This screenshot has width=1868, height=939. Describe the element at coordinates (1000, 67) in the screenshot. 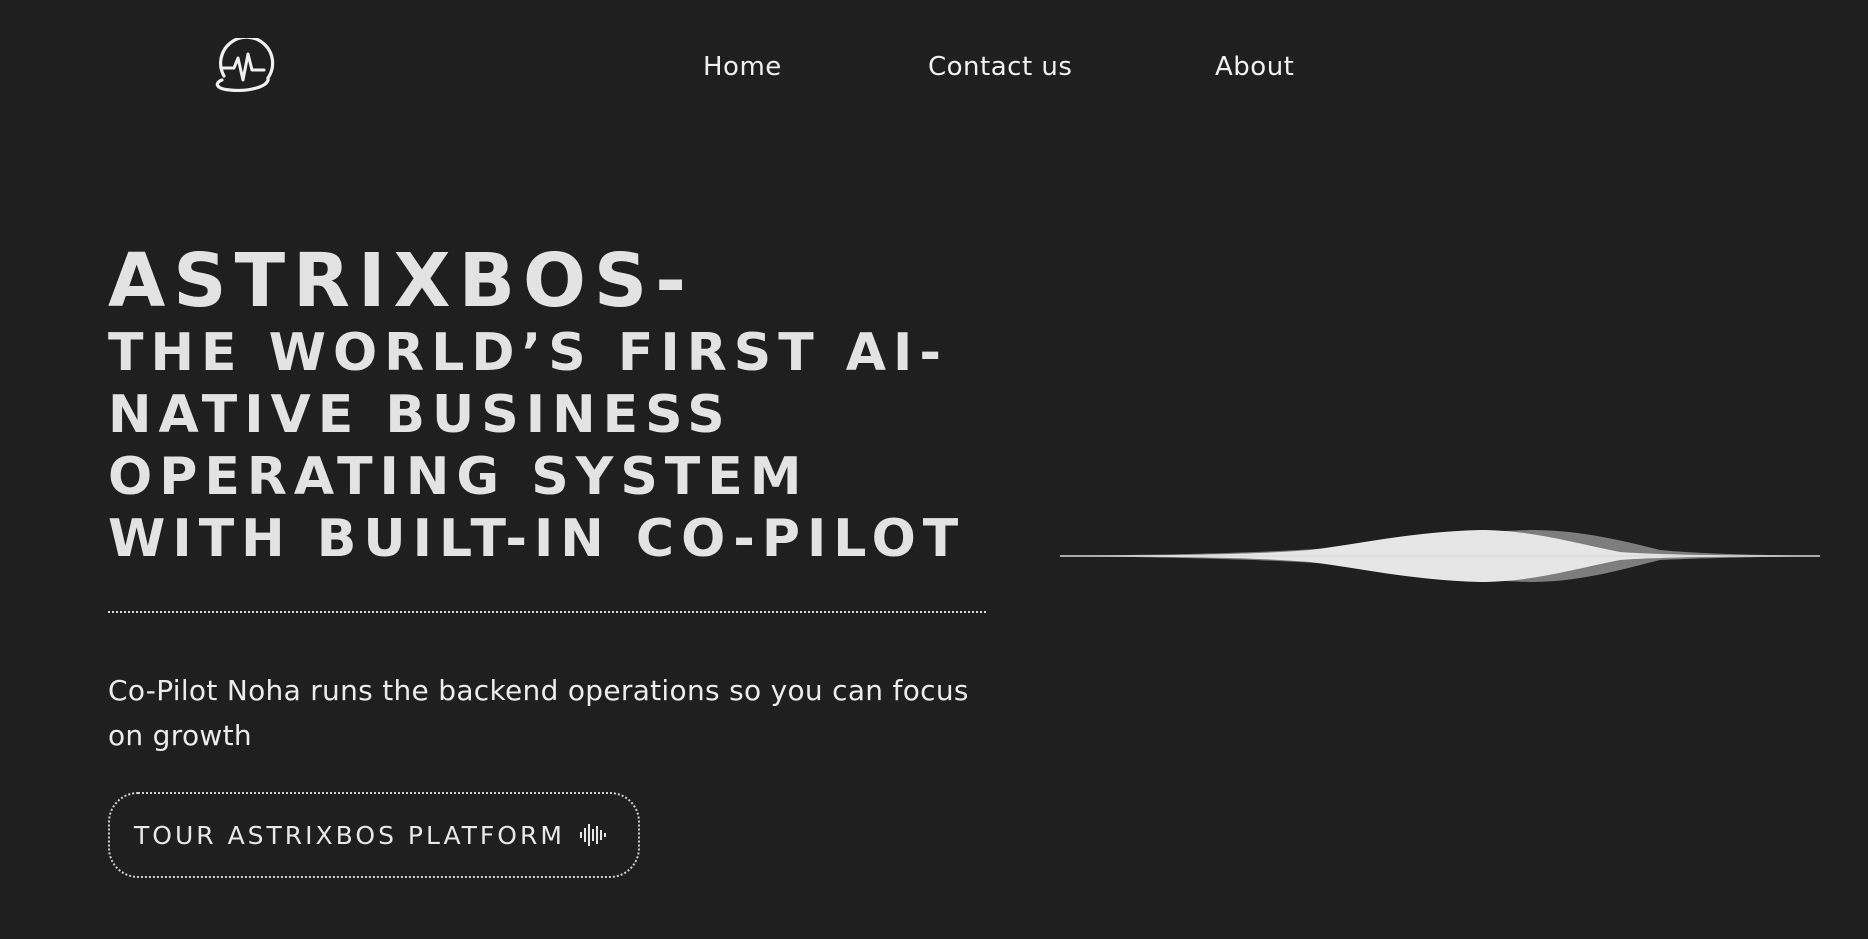

I see `nav-contact-link: Contact us` at that location.